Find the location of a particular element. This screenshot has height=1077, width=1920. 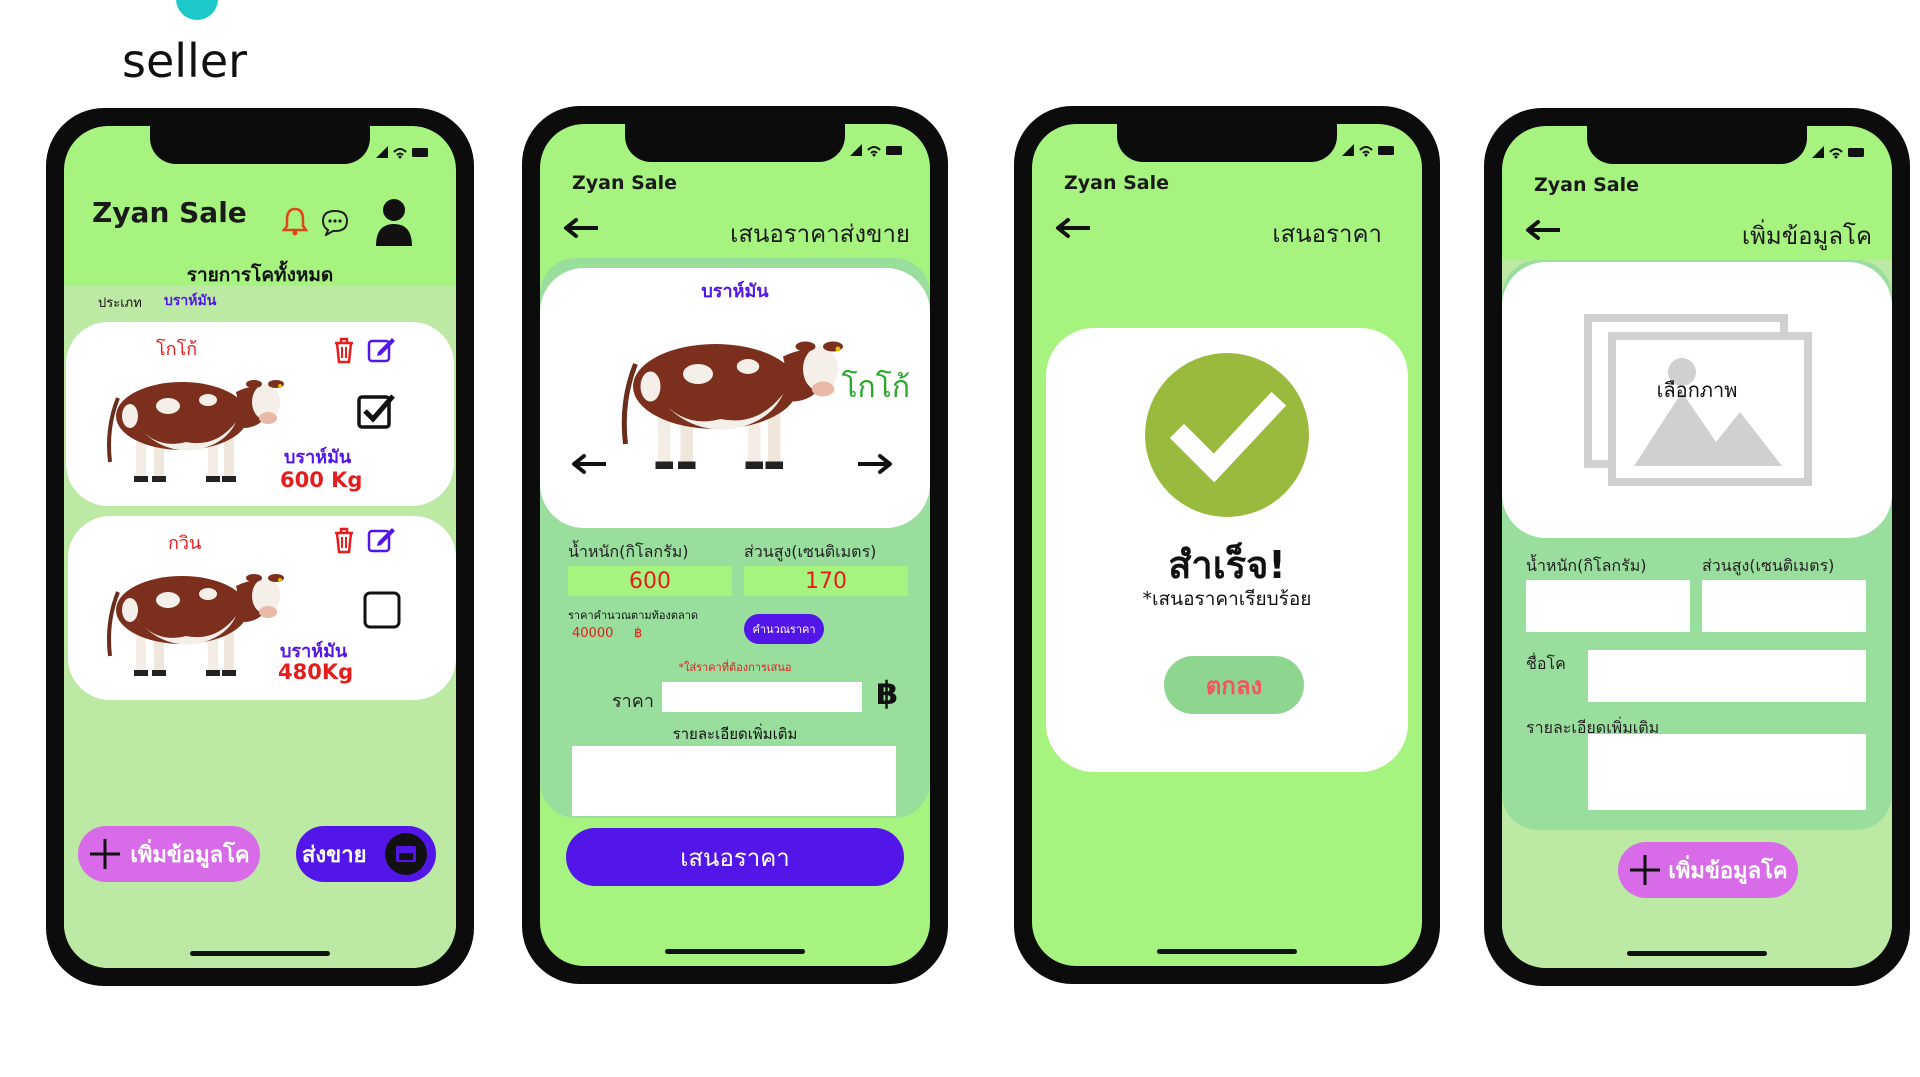

currency-symbol: ฿ is located at coordinates (887, 693).